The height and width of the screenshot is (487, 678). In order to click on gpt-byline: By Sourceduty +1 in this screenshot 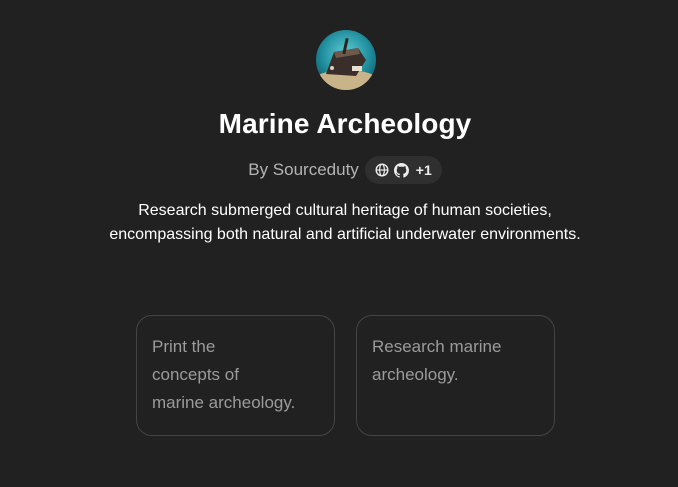, I will do `click(339, 170)`.